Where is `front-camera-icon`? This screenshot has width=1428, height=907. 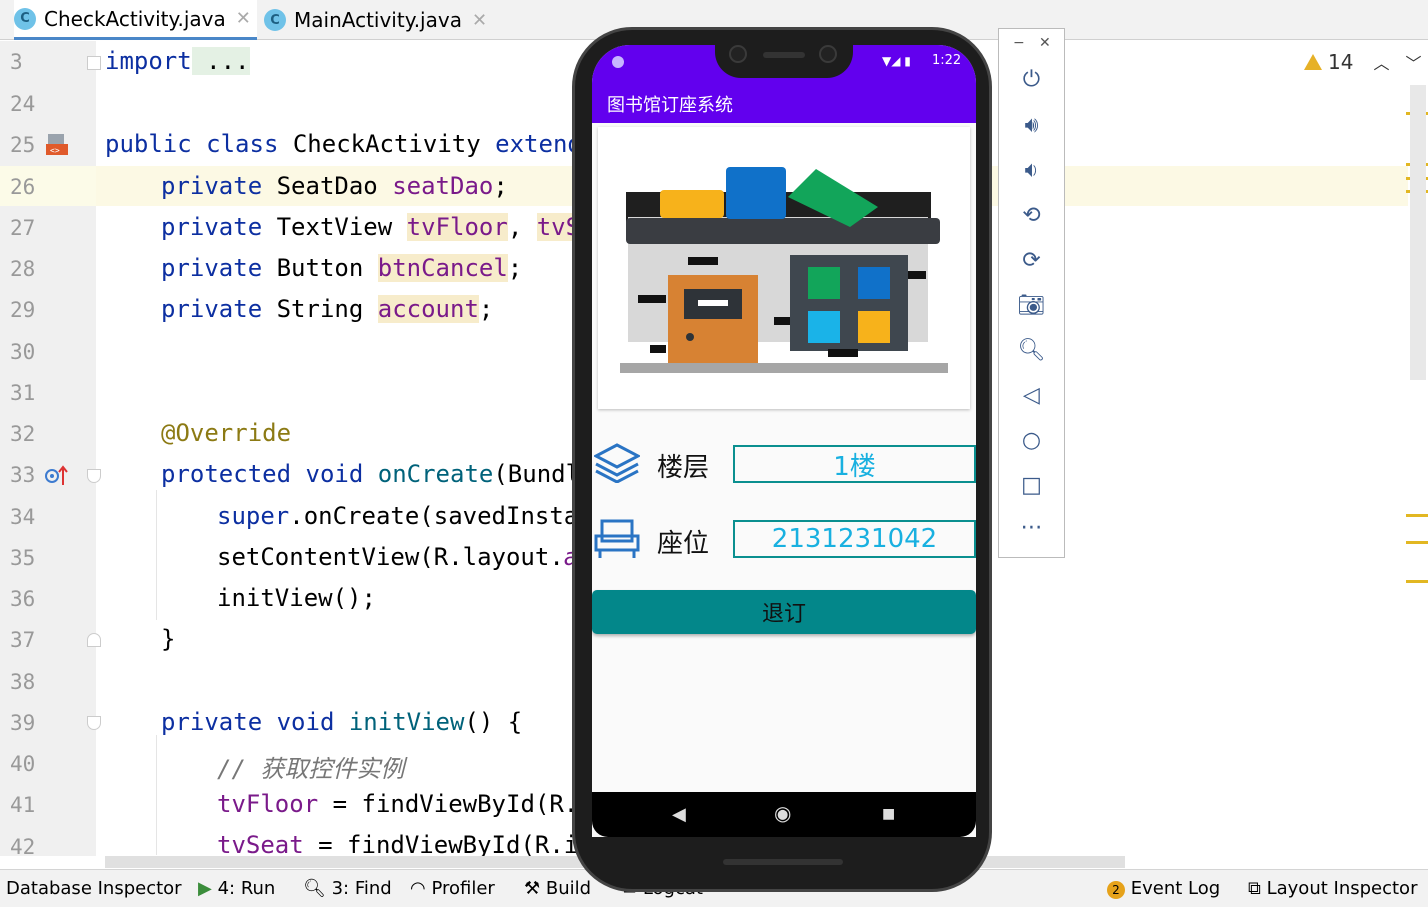 front-camera-icon is located at coordinates (828, 54).